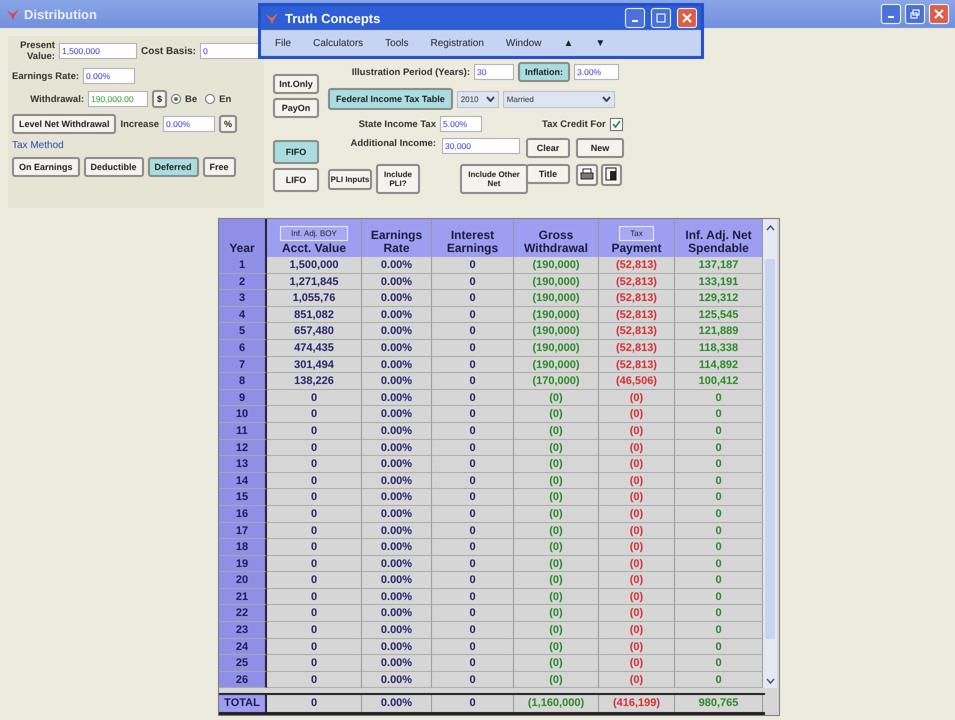 This screenshot has width=955, height=720. Describe the element at coordinates (558, 99) in the screenshot. I see `filing-status-dropdown: Married` at that location.